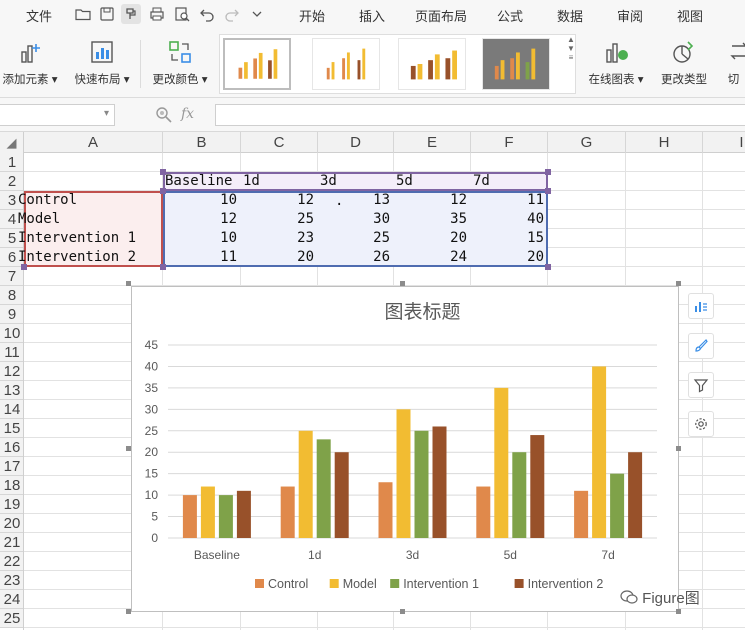  I want to click on row-header: 21, so click(12, 542).